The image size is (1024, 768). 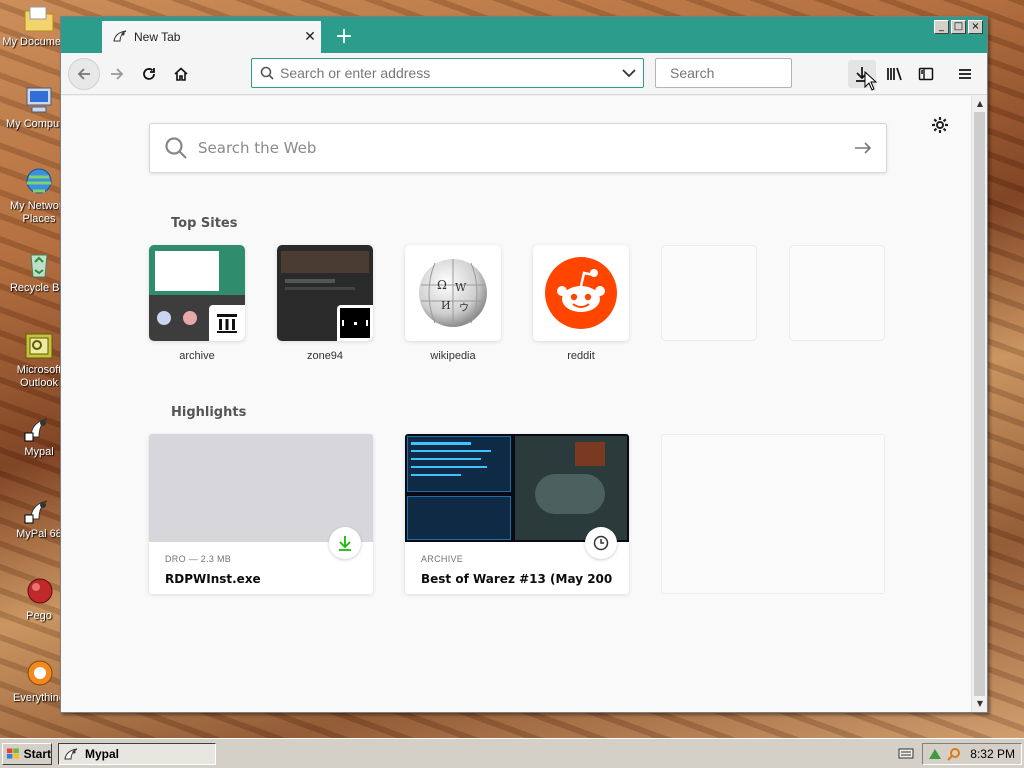 What do you see at coordinates (773, 514) in the screenshot?
I see `highlight-empty-slot` at bounding box center [773, 514].